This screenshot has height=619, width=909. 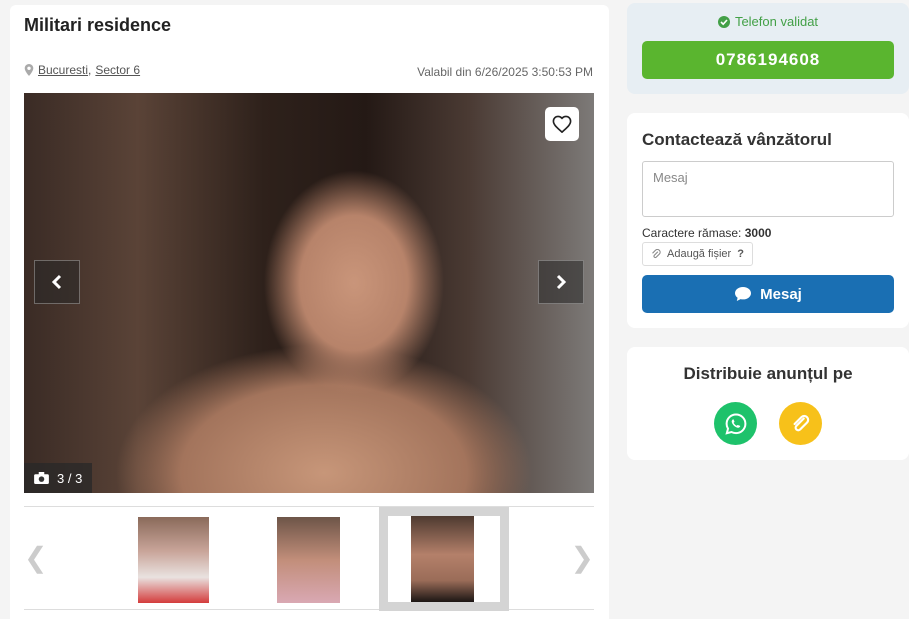 I want to click on phone-validated: Telefon validat, so click(x=768, y=21).